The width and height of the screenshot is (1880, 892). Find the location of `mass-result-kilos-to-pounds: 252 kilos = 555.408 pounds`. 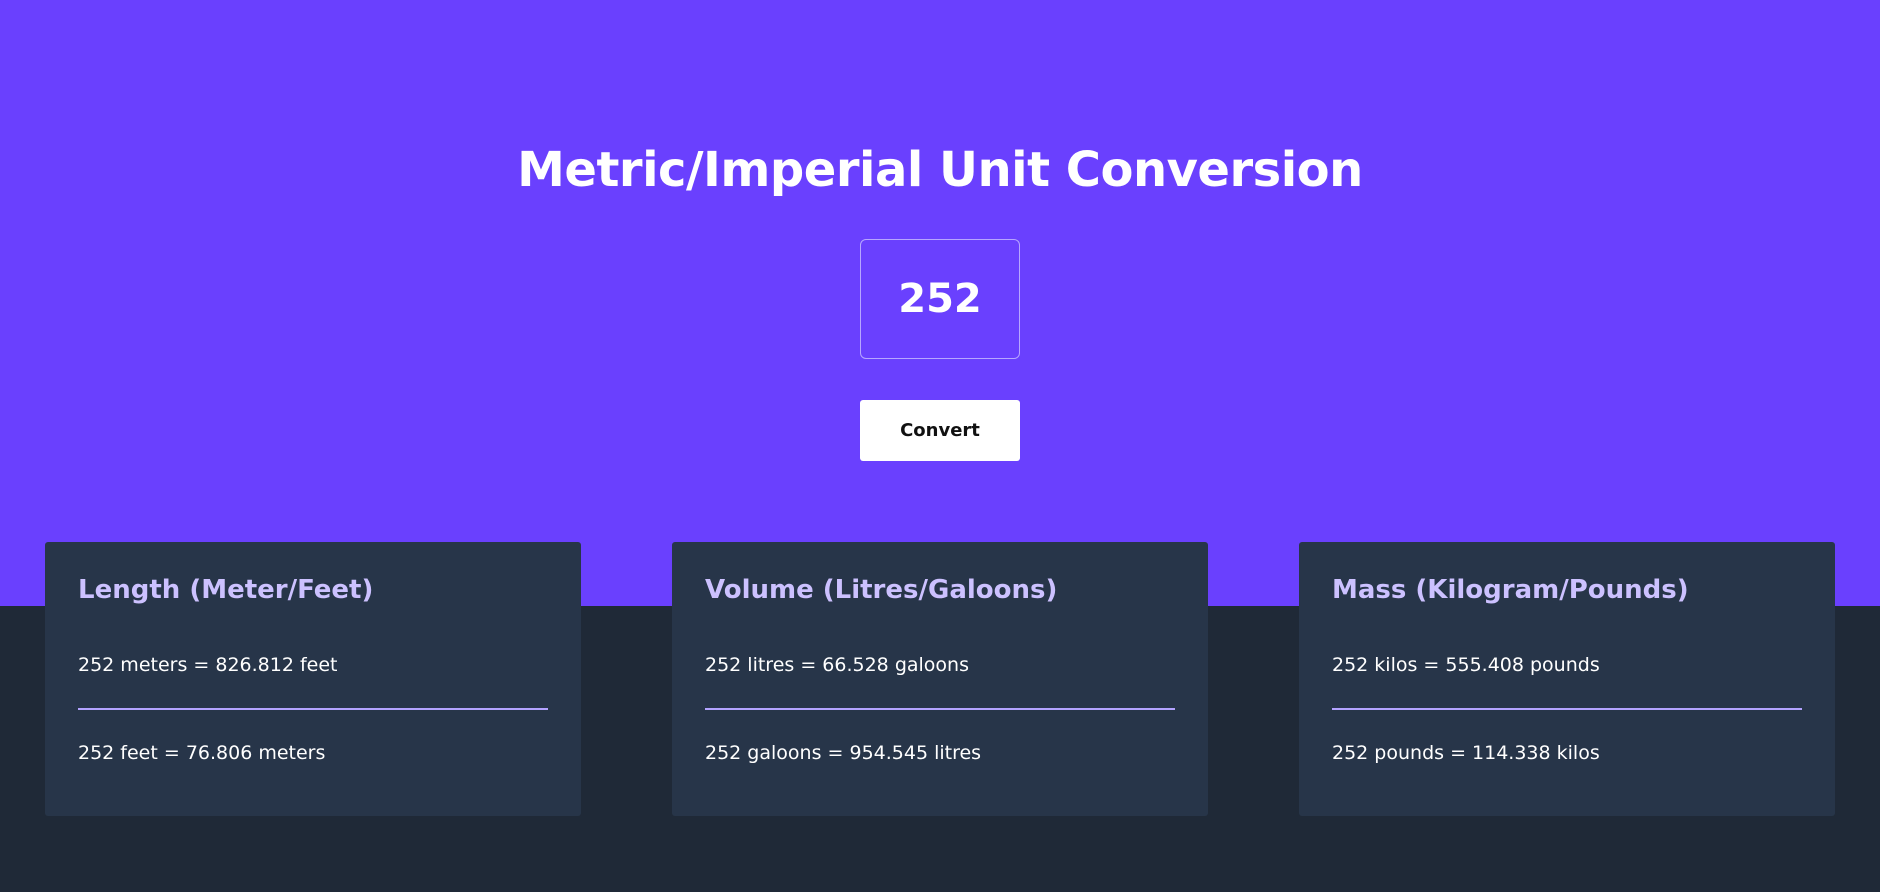

mass-result-kilos-to-pounds: 252 kilos = 555.408 pounds is located at coordinates (1466, 665).